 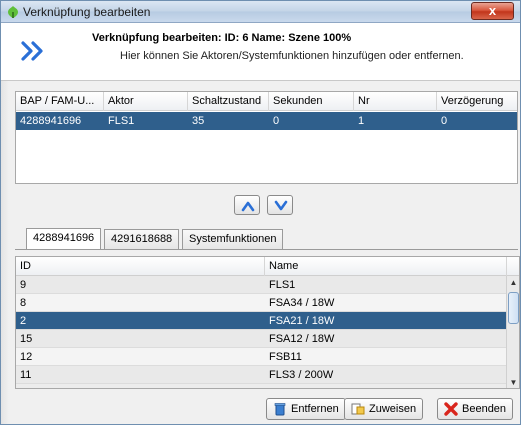 I want to click on table-row: 11 FLS3 / 200W, so click(x=261, y=375).